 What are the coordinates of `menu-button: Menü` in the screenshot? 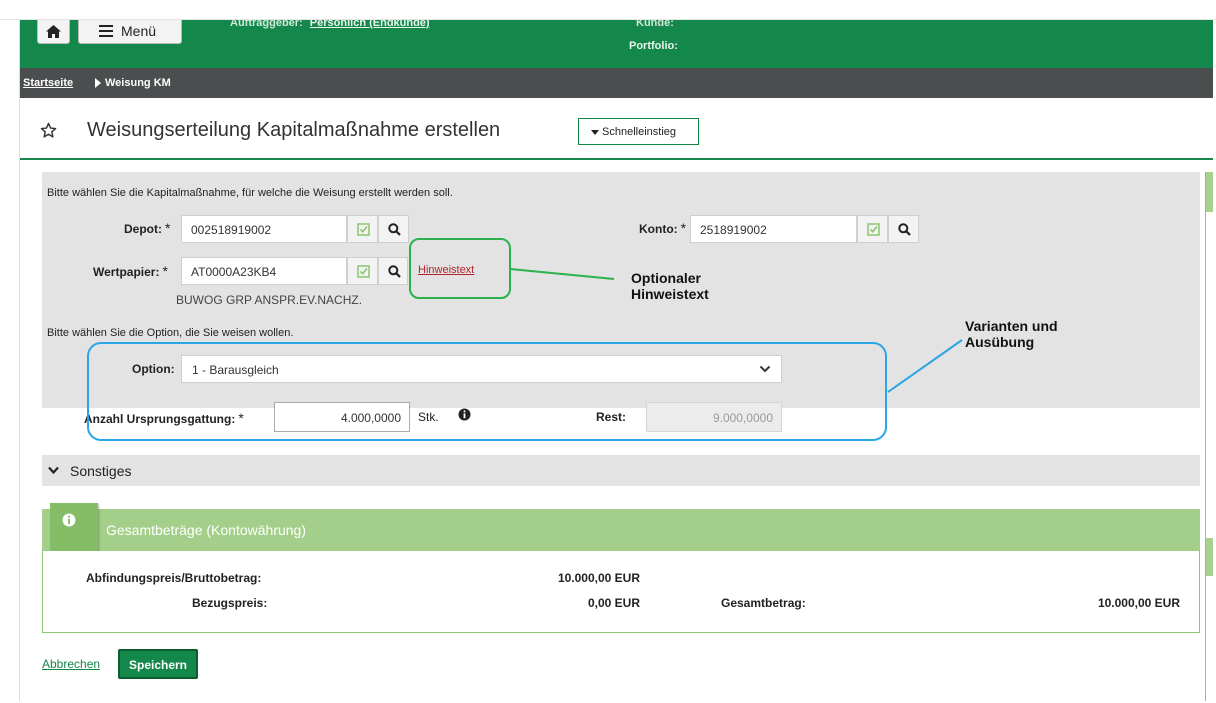 It's located at (130, 32).